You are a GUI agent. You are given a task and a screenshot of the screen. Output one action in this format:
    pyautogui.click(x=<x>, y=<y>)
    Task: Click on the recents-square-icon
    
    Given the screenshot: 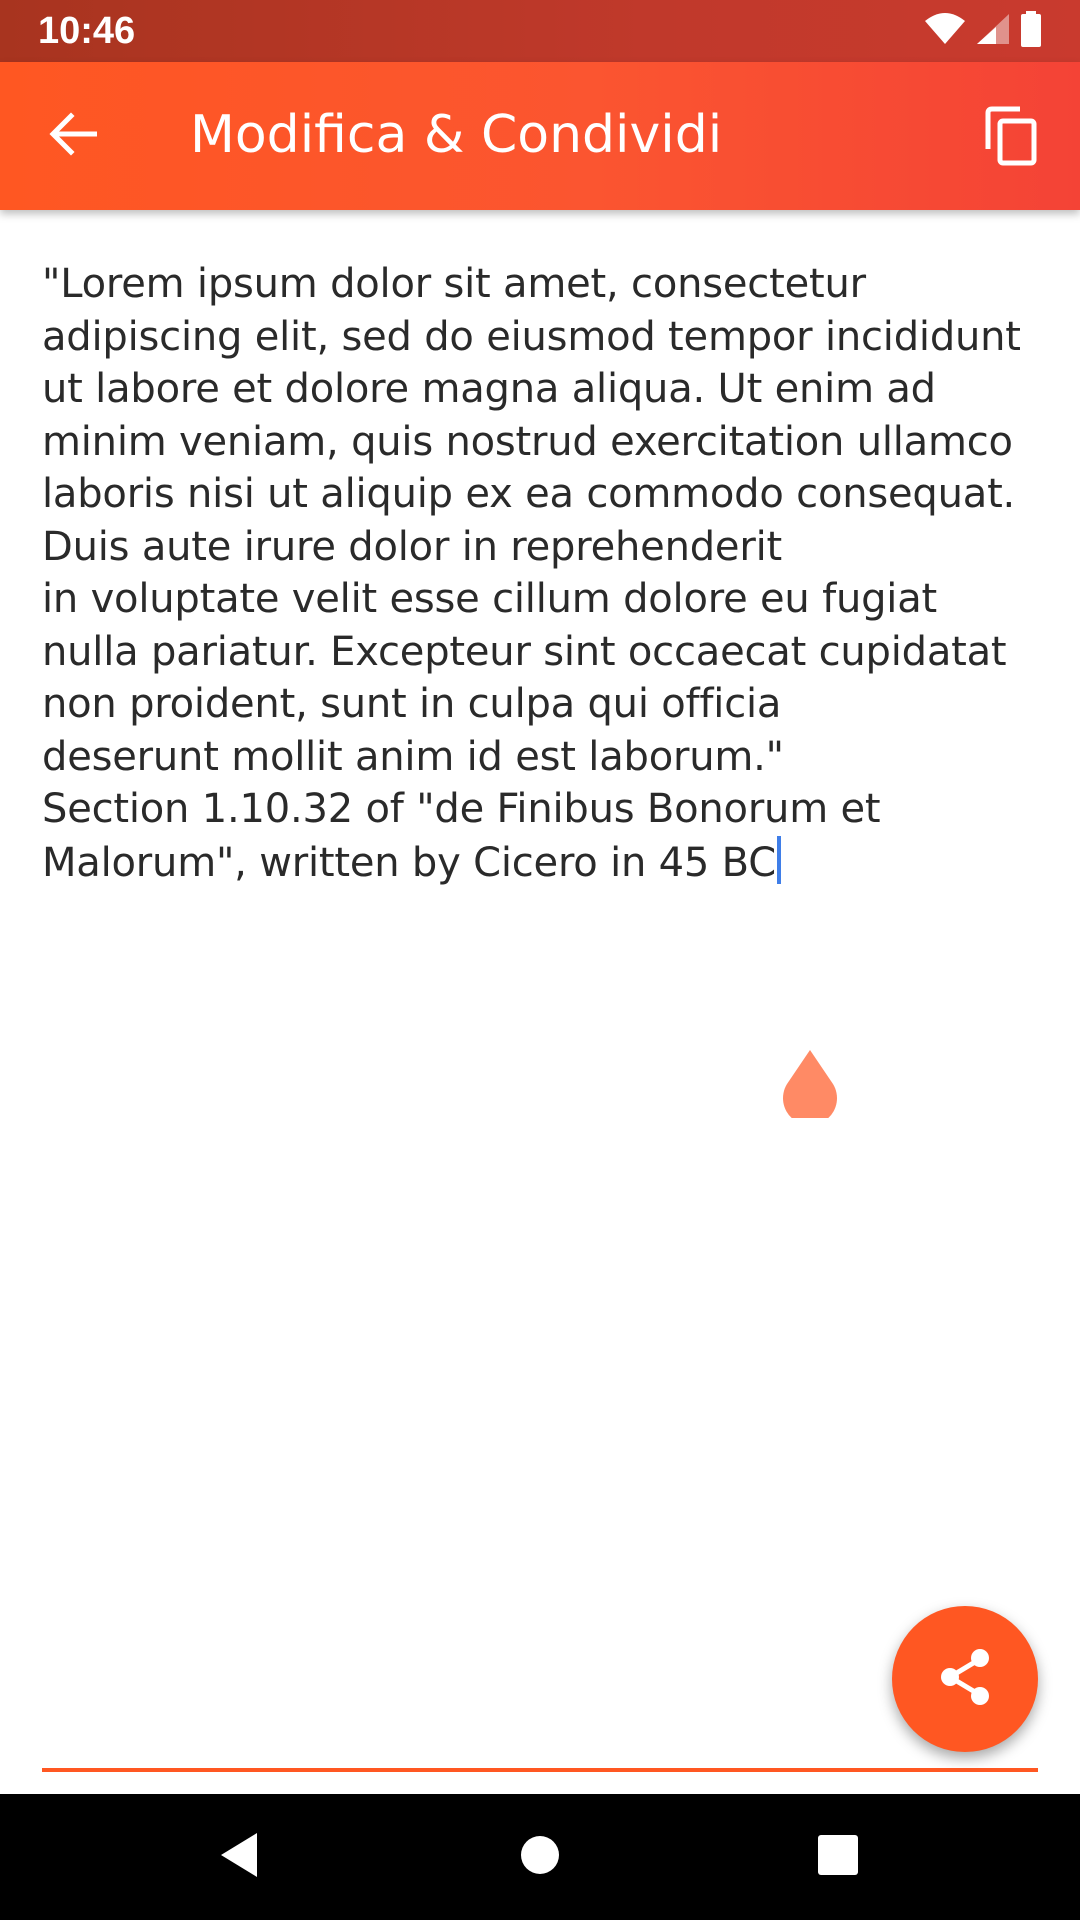 What is the action you would take?
    pyautogui.click(x=838, y=1857)
    